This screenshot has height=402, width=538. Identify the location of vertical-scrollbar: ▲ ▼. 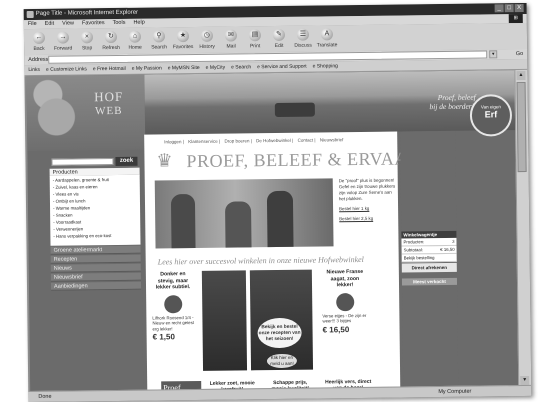
(523, 228).